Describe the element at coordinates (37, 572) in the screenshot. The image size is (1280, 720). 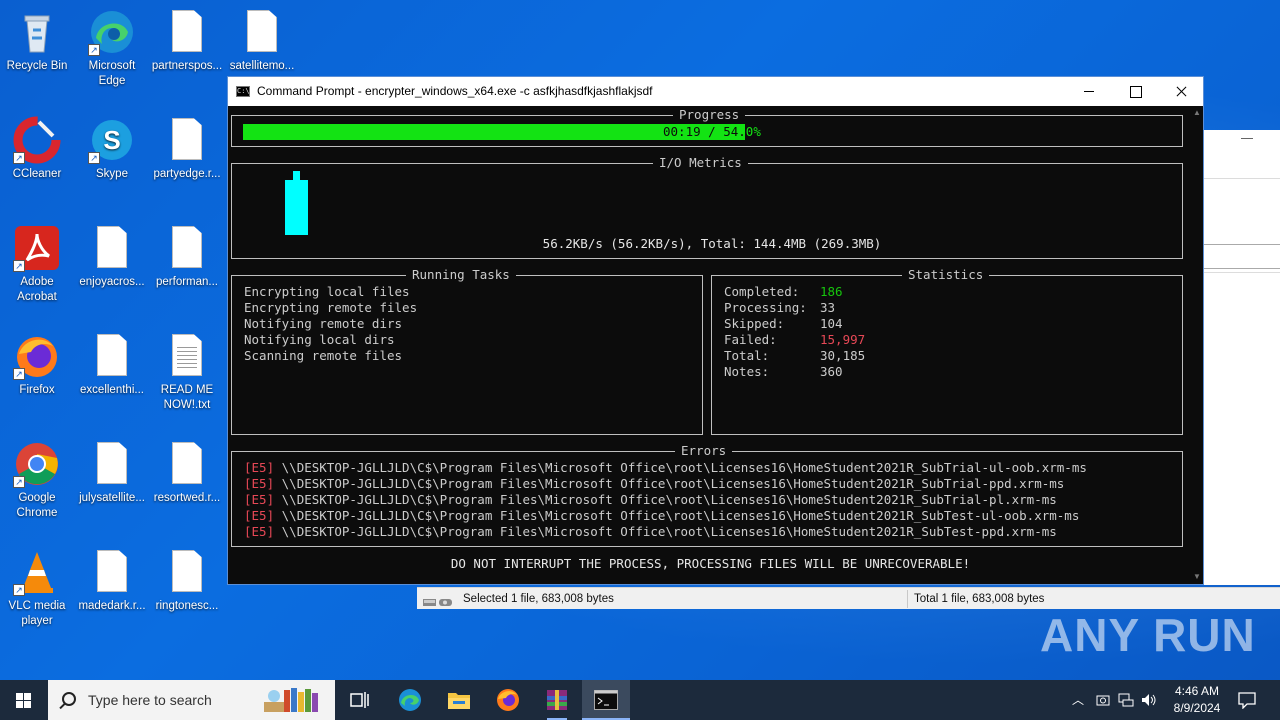
I see `vlc-icon: ↗` at that location.